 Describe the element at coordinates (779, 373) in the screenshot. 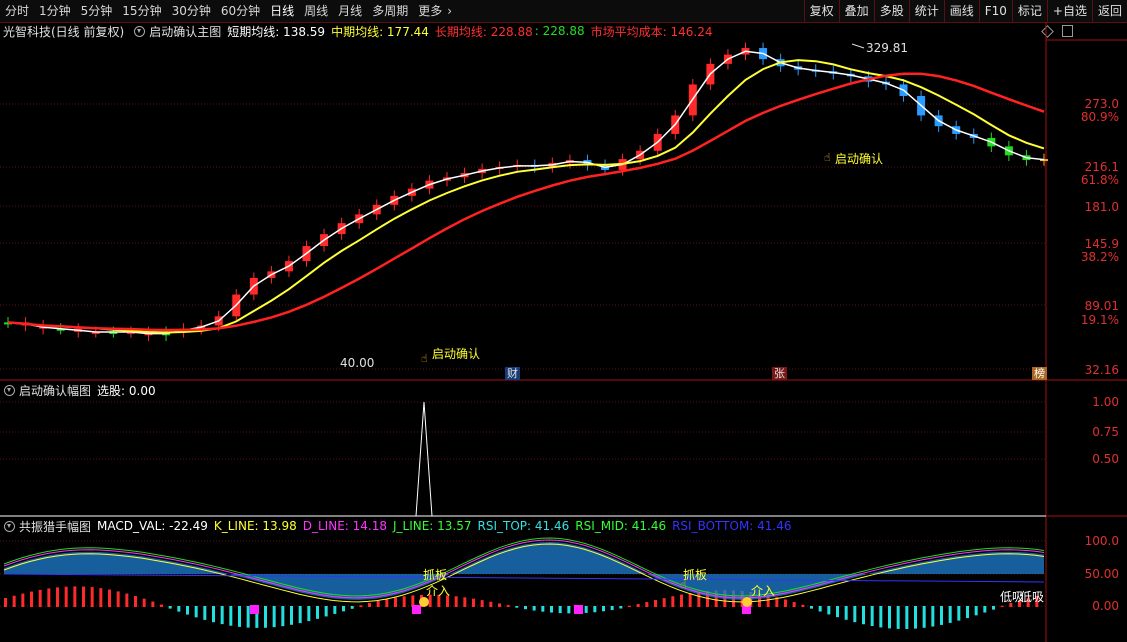

I see `event-badge-zhang: 张` at that location.